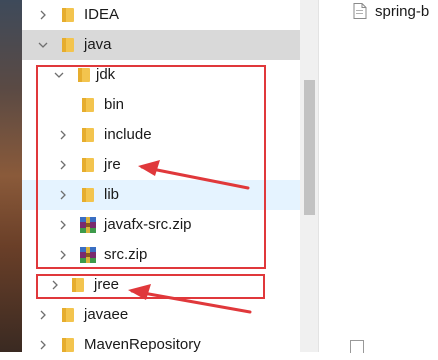 The image size is (438, 360). I want to click on annotation-arrows, so click(190, 237).